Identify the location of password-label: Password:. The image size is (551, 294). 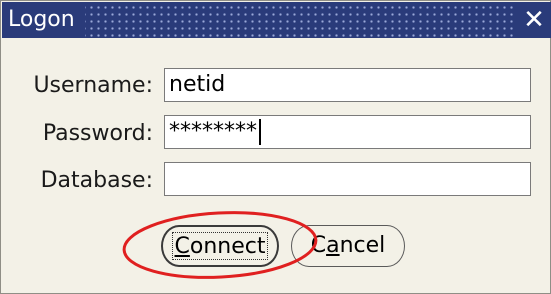
(97, 133).